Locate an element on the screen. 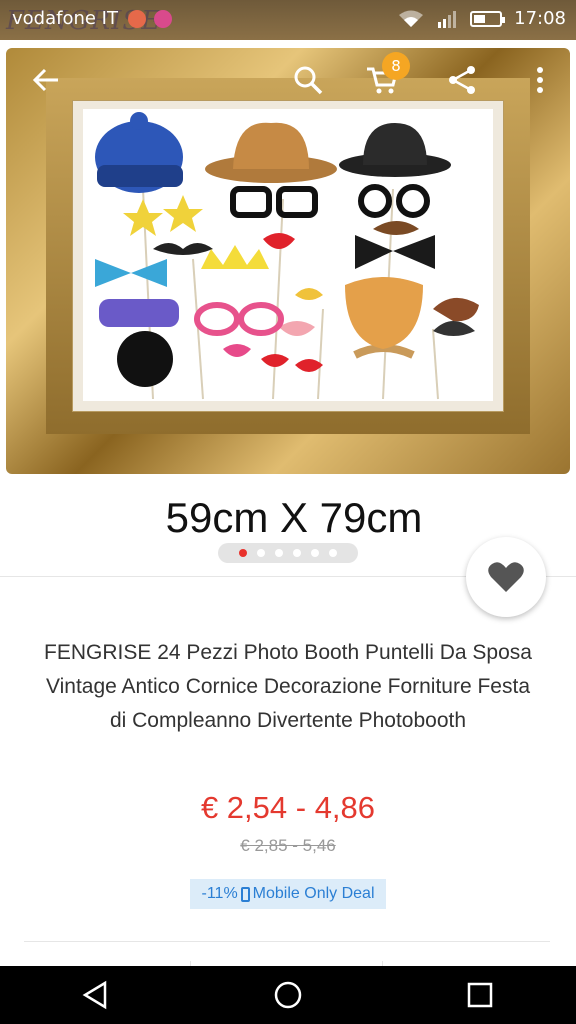 This screenshot has width=576, height=1024. back-button is located at coordinates (46, 80).